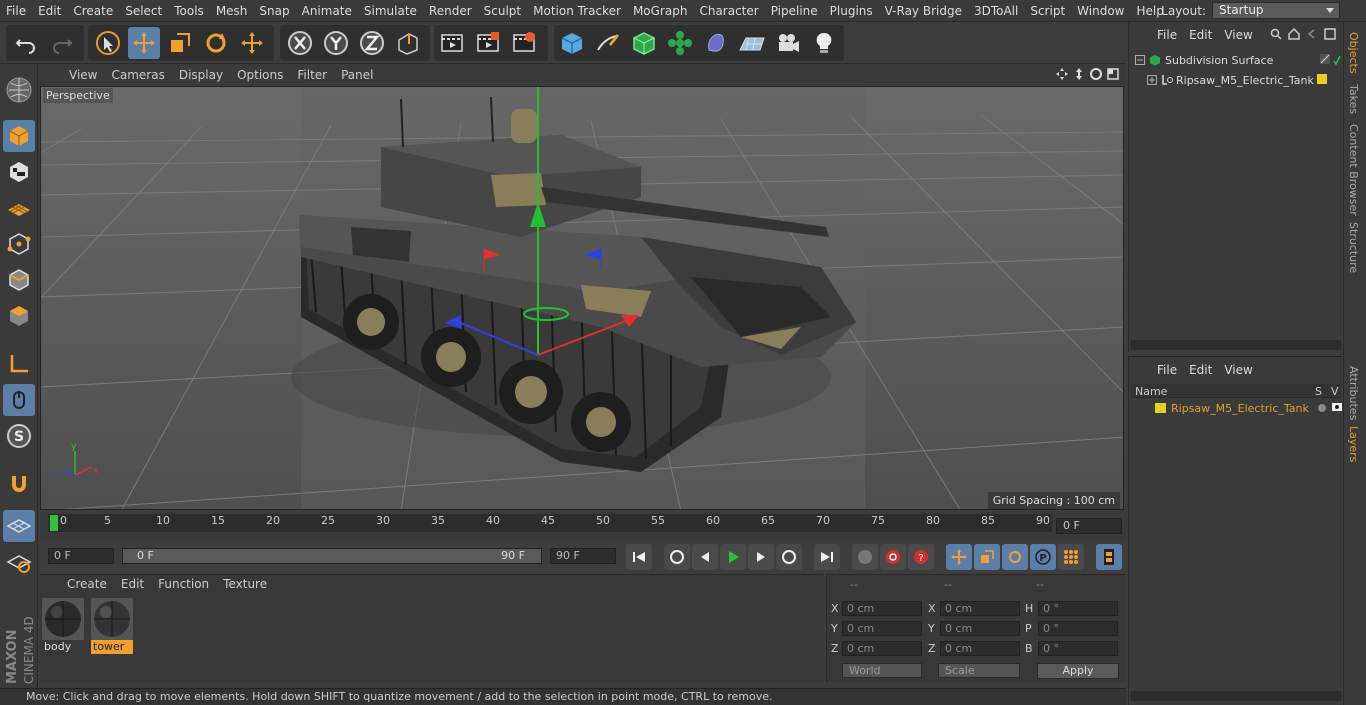 The width and height of the screenshot is (1366, 705). Describe the element at coordinates (1353, 393) in the screenshot. I see `tab-attributes: Attributes` at that location.